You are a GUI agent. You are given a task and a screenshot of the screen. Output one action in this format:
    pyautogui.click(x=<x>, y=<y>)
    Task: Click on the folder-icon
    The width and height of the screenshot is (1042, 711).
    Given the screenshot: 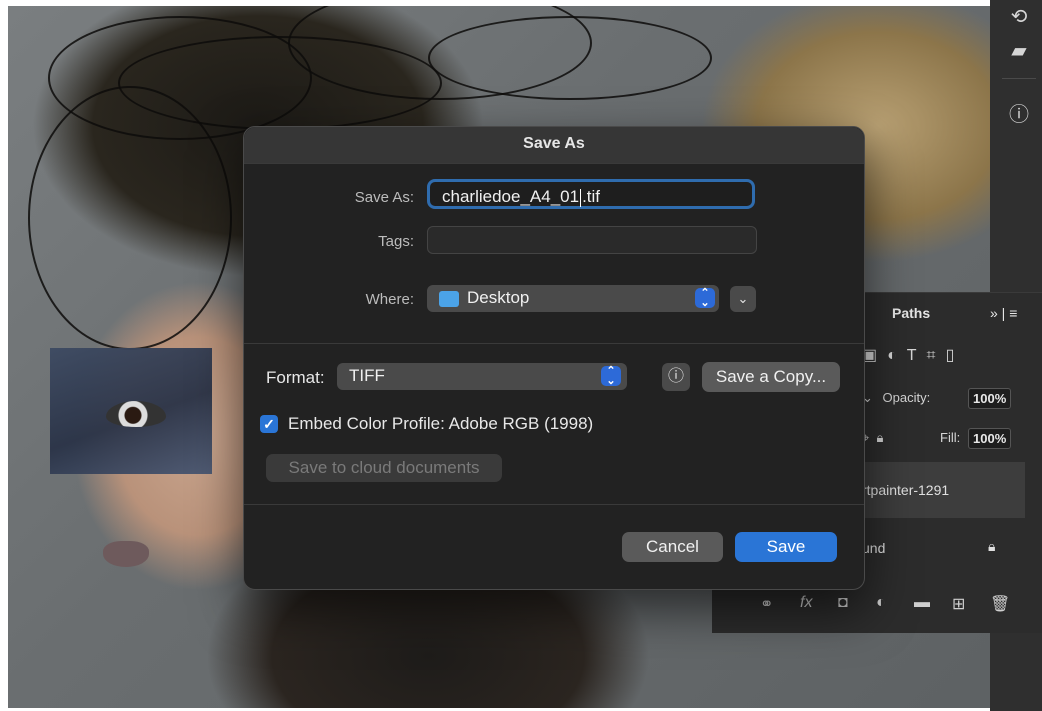 What is the action you would take?
    pyautogui.click(x=449, y=299)
    